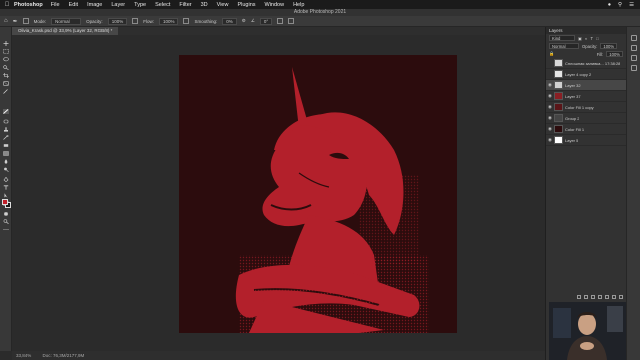 The height and width of the screenshot is (360, 640). Describe the element at coordinates (634, 68) in the screenshot. I see `adjustments-panel-icon` at that location.